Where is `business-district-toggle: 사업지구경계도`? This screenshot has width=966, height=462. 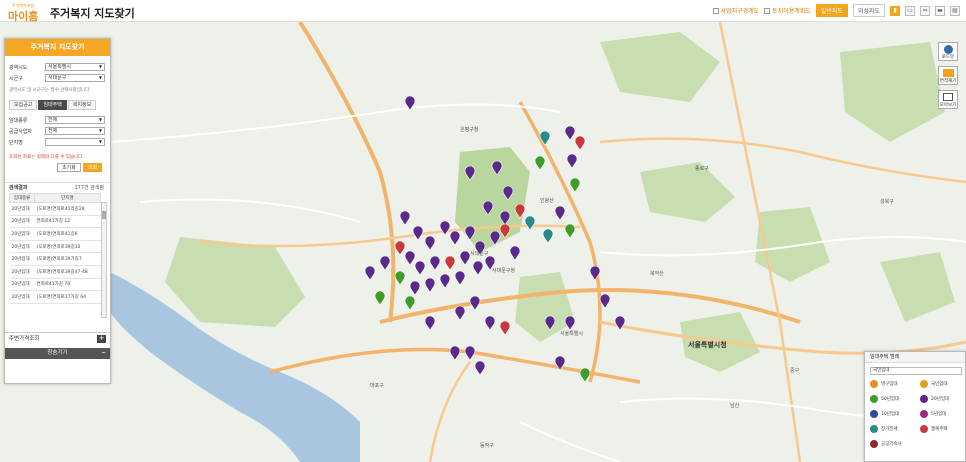
business-district-toggle: 사업지구경계도 is located at coordinates (735, 10).